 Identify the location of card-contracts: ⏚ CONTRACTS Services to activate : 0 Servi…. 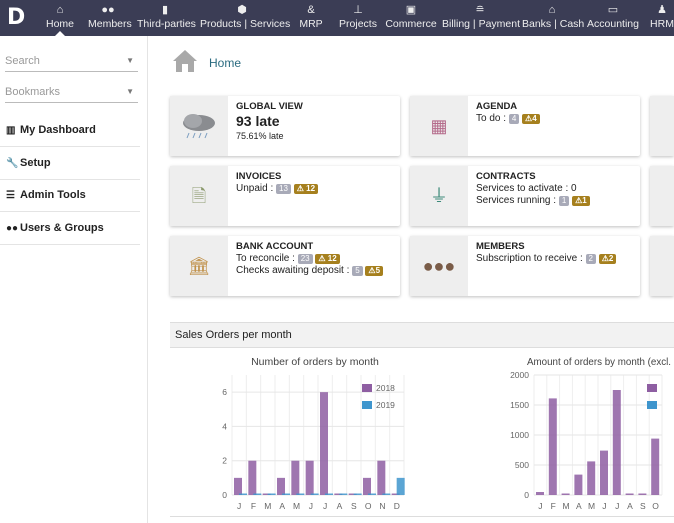
(525, 196).